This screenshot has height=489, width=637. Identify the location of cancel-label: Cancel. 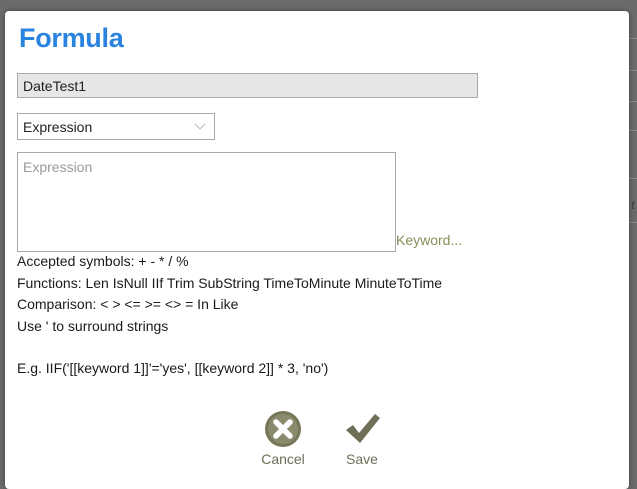
(283, 459).